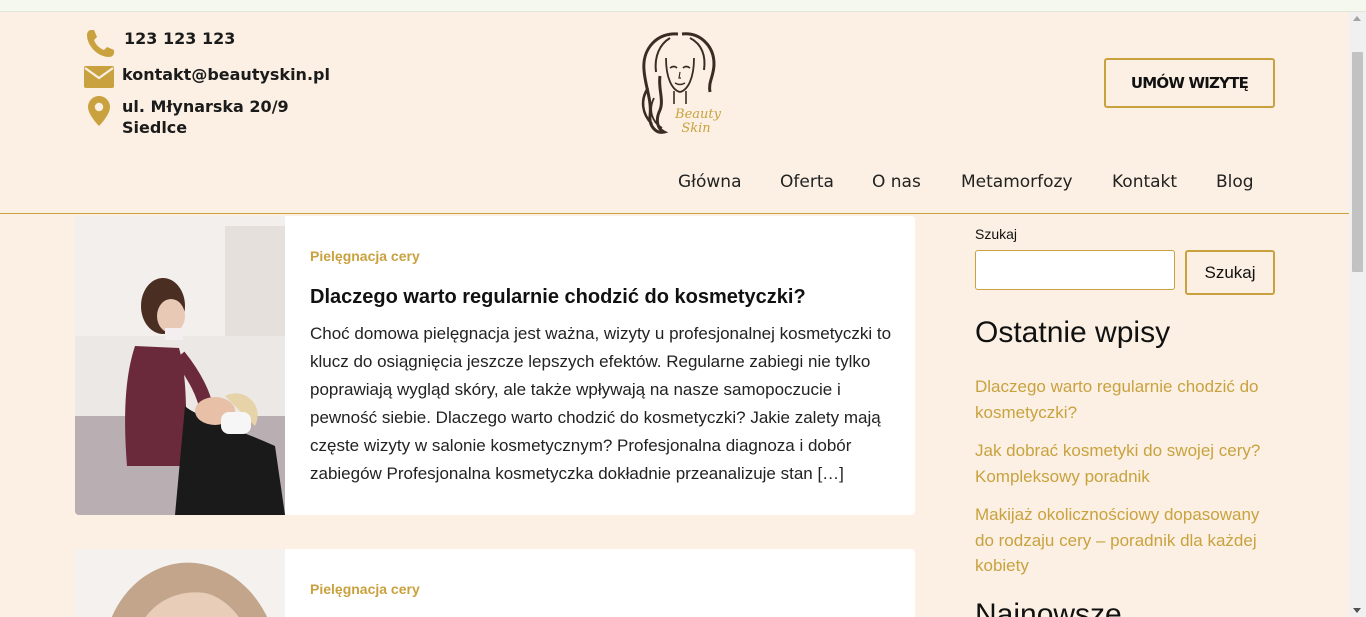 Image resolution: width=1366 pixels, height=617 pixels. What do you see at coordinates (1075, 270) in the screenshot?
I see `search-input` at bounding box center [1075, 270].